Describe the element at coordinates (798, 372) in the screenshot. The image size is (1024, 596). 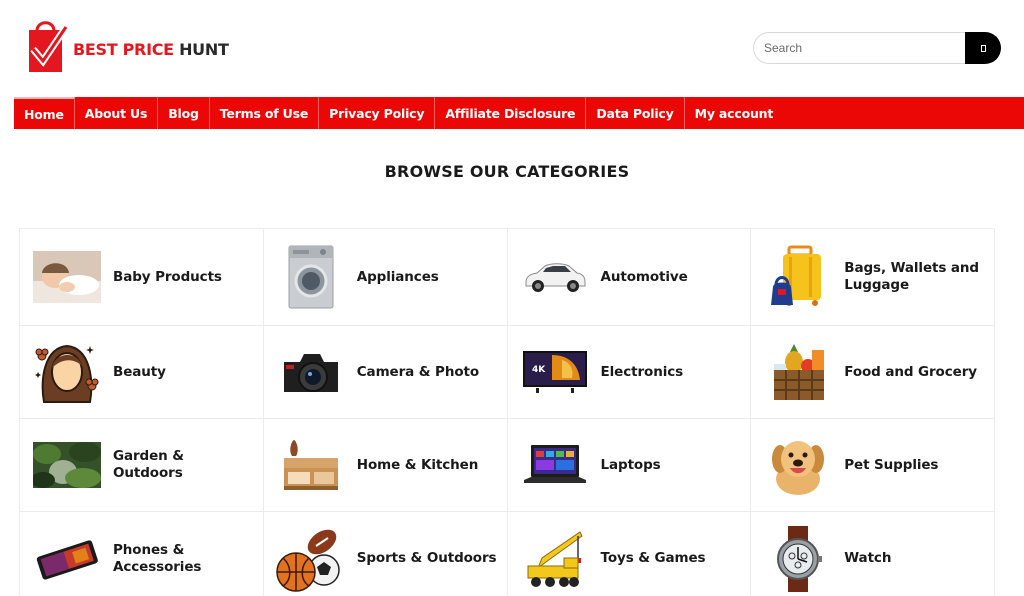
I see `grocery-basket-icon` at that location.